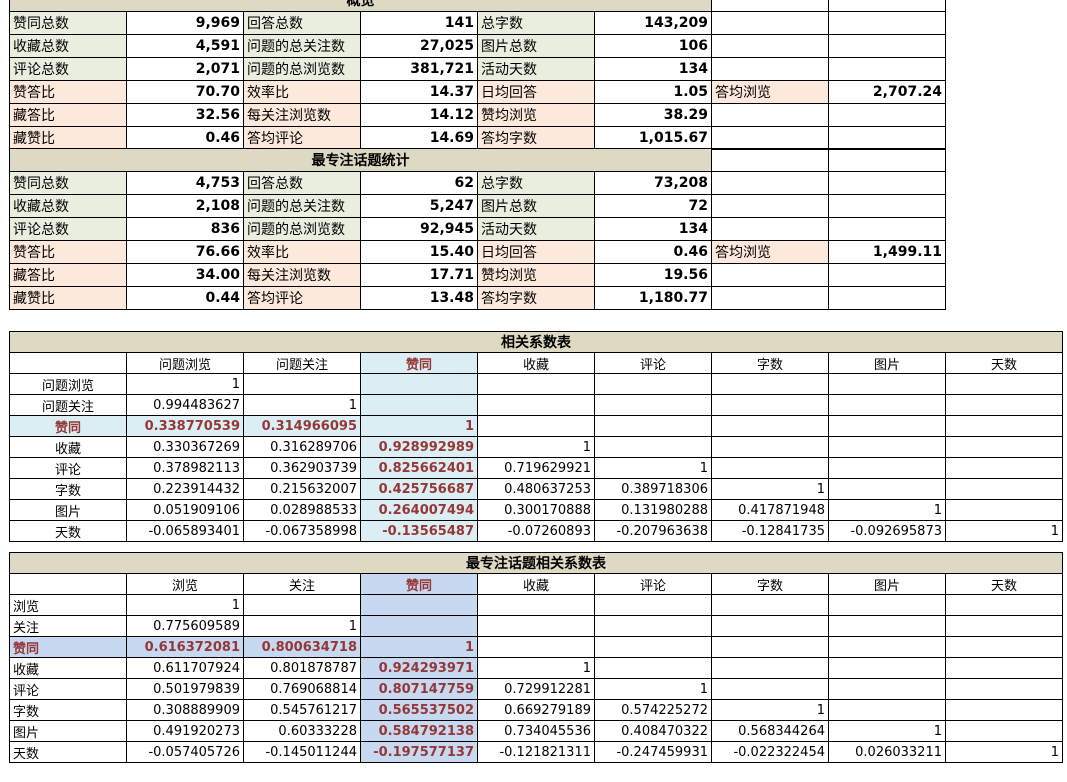  What do you see at coordinates (185, 647) in the screenshot?
I see `corr-cell: 0.616372081` at bounding box center [185, 647].